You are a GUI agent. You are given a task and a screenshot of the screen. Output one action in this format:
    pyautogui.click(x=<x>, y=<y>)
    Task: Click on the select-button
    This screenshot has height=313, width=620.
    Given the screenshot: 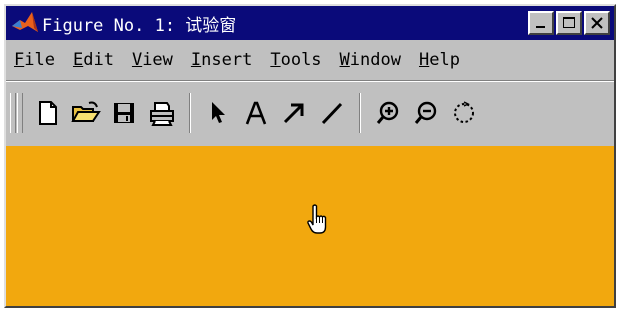 What is the action you would take?
    pyautogui.click(x=218, y=113)
    